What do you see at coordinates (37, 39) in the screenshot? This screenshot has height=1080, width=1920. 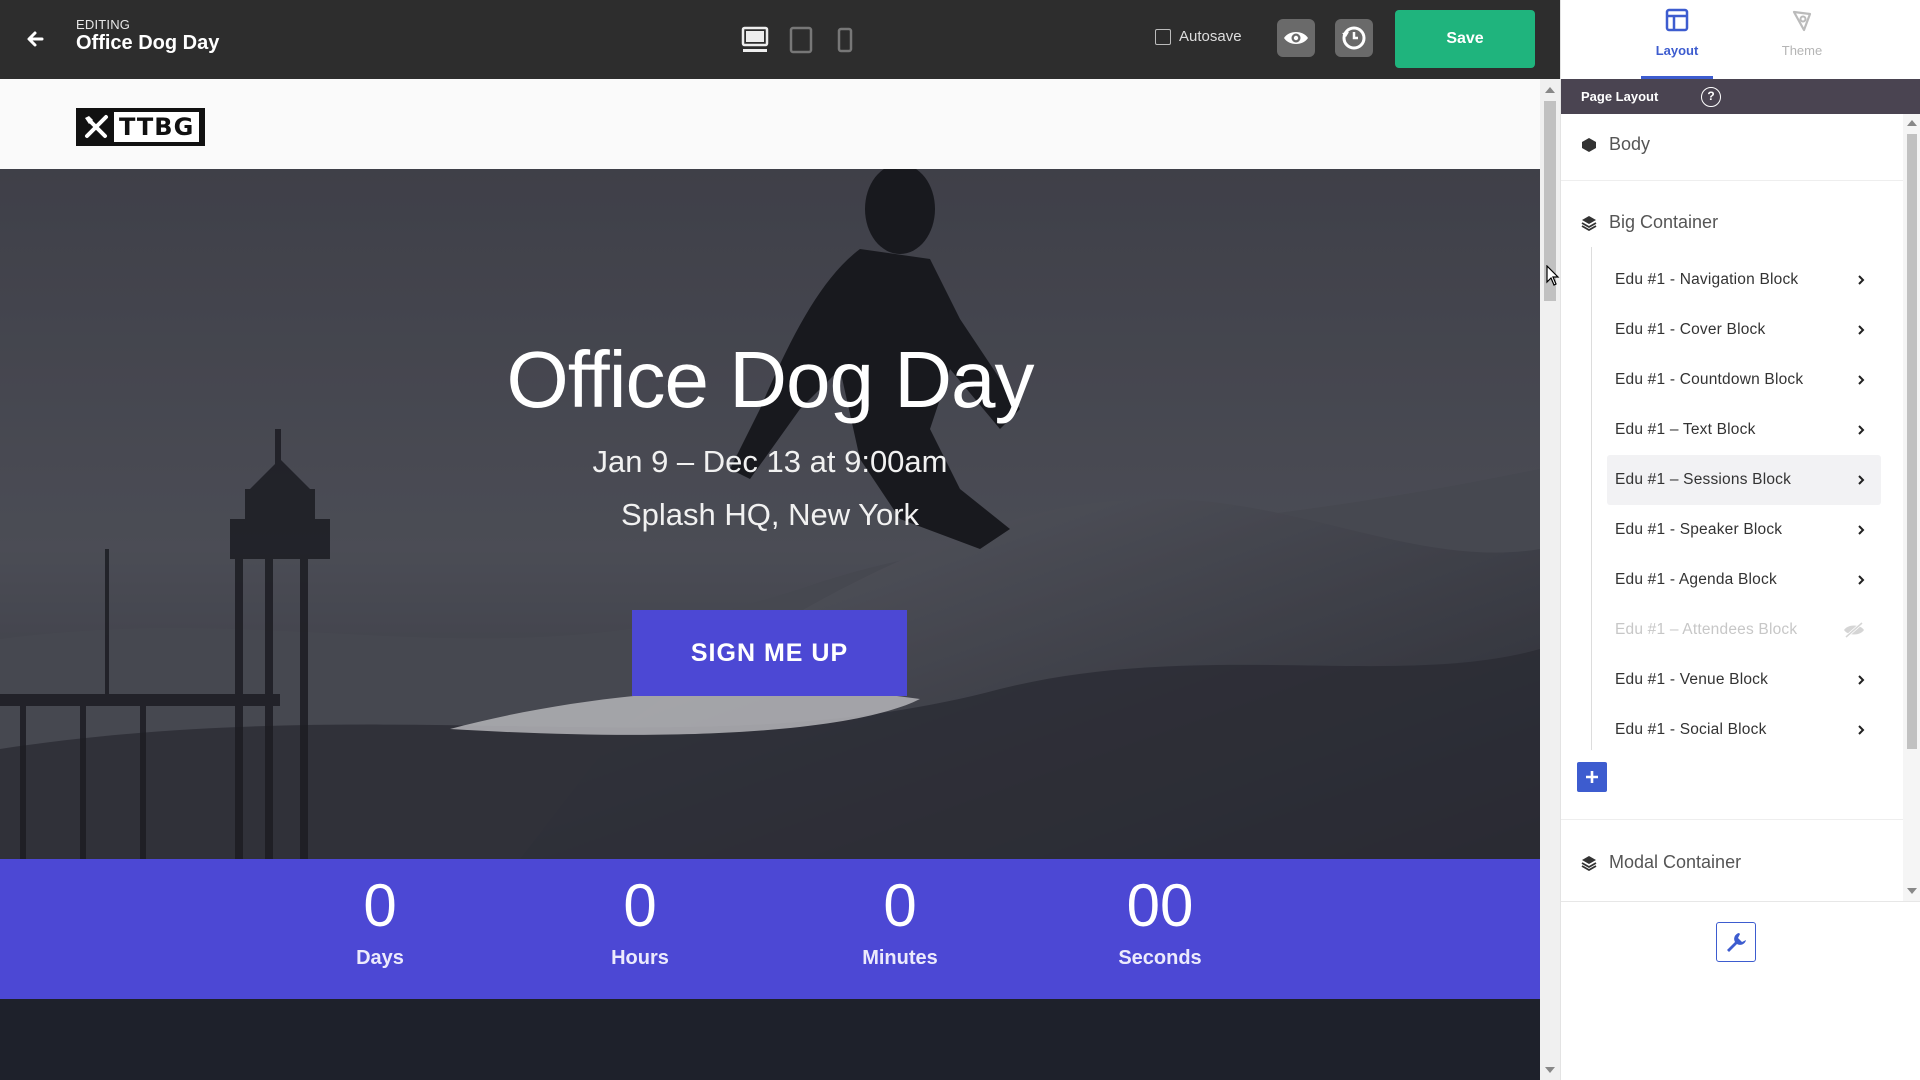 I see `back-arrow-icon` at bounding box center [37, 39].